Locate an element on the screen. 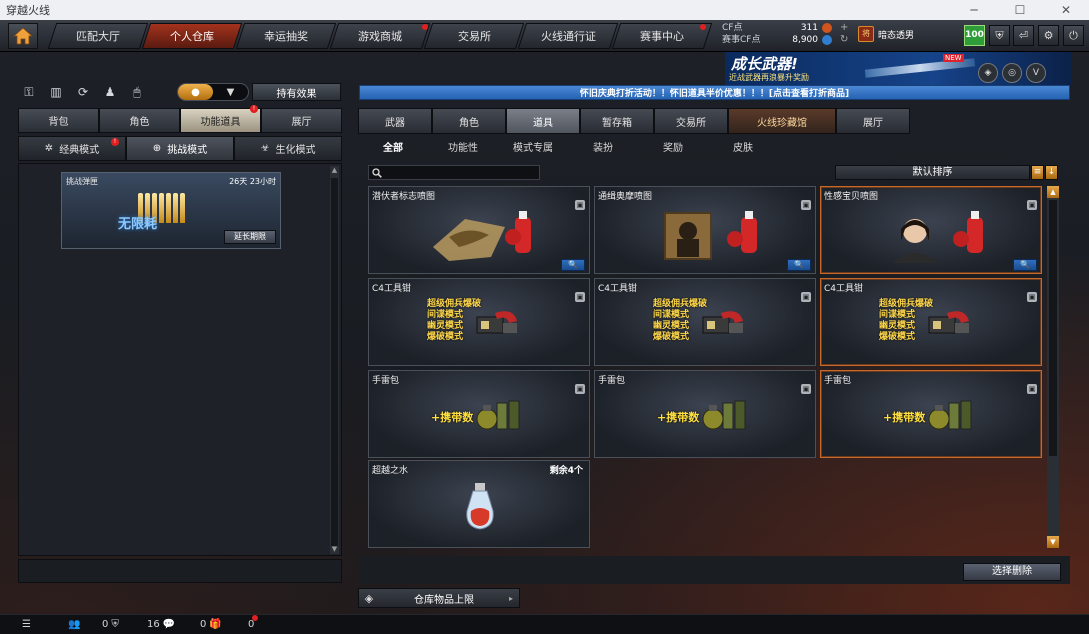 The image size is (1089, 634). item-card: 通缉奥摩喷图 ▣ 🔍 is located at coordinates (705, 230).